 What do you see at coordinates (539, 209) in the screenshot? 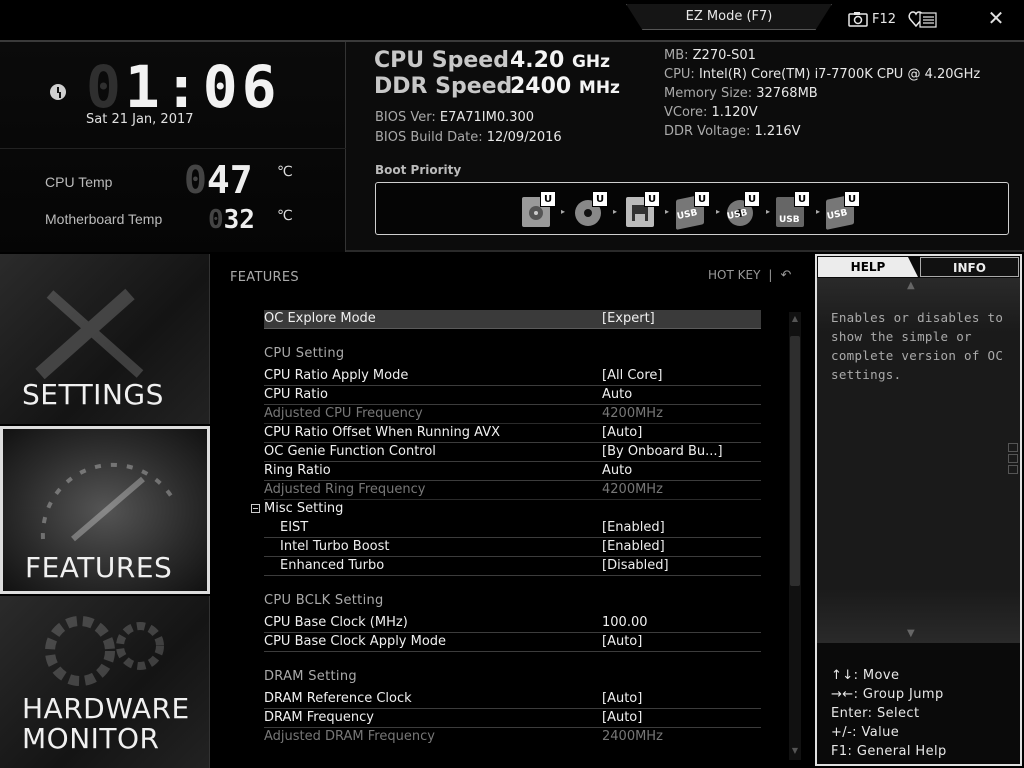
I see `boot-device-hdd: U` at bounding box center [539, 209].